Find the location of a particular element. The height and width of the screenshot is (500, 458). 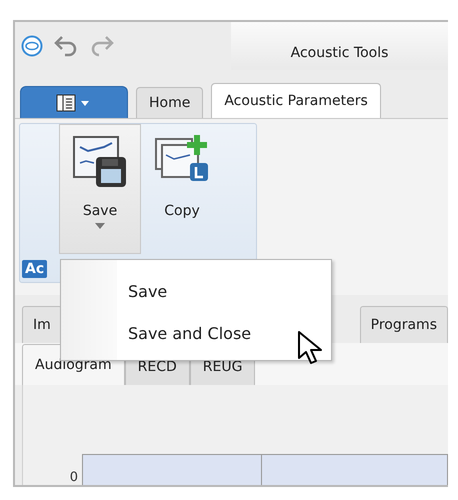

redo-icon is located at coordinates (102, 46).